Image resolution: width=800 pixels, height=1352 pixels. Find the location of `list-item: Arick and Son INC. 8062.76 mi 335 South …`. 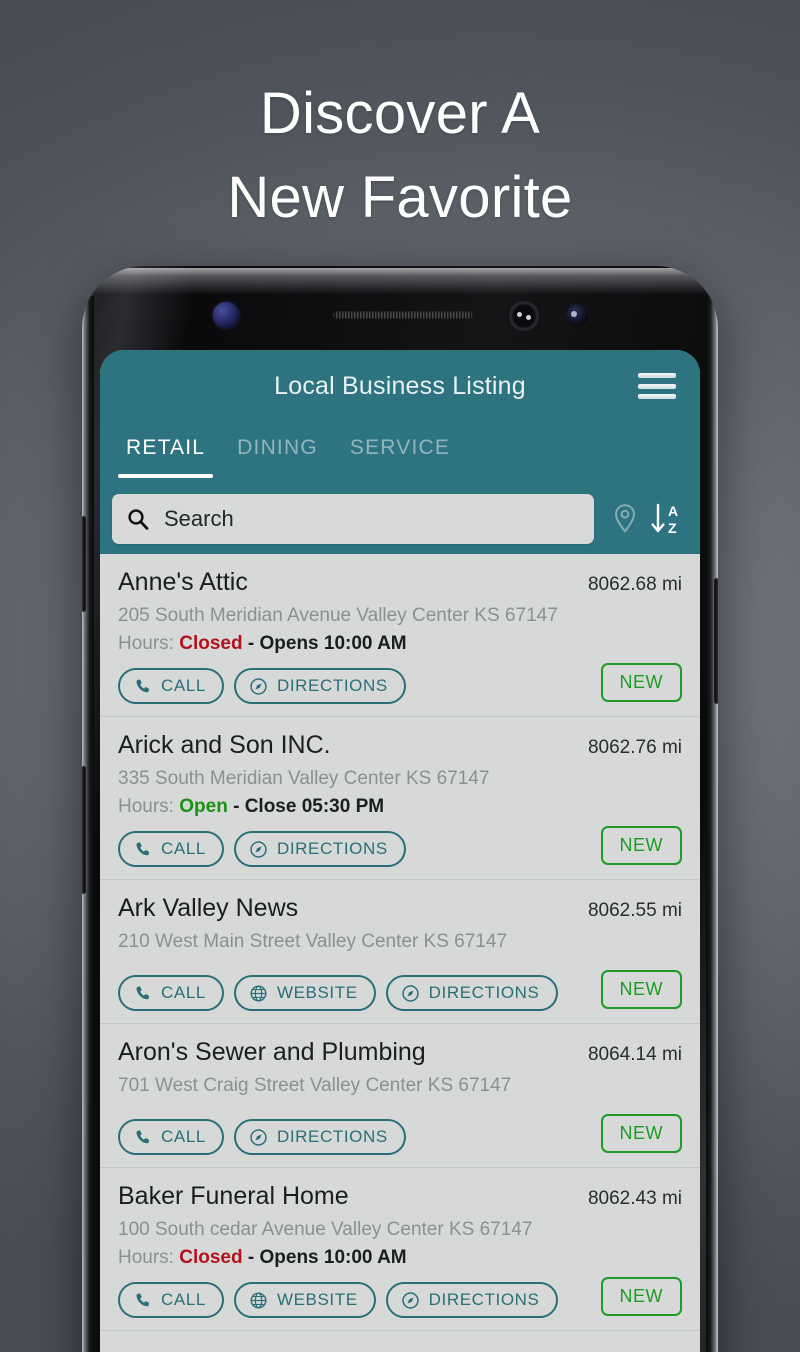

list-item: Arick and Son INC. 8062.76 mi 335 South … is located at coordinates (400, 798).